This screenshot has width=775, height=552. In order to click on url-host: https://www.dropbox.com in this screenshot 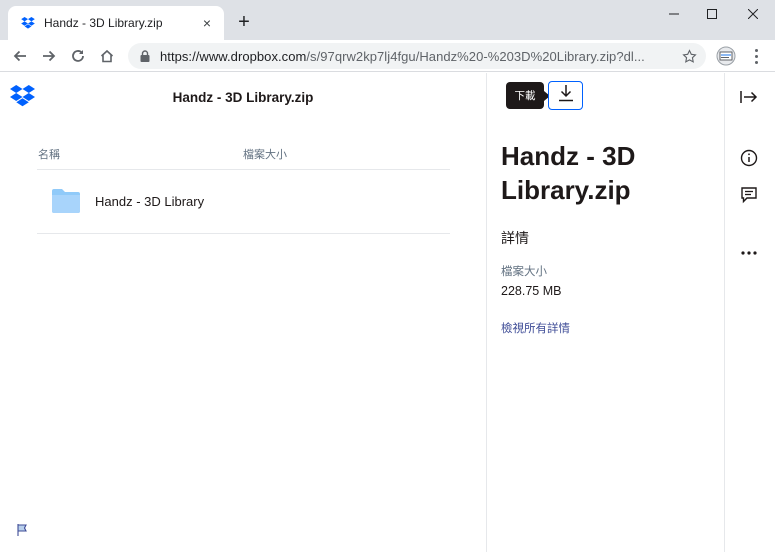, I will do `click(233, 56)`.